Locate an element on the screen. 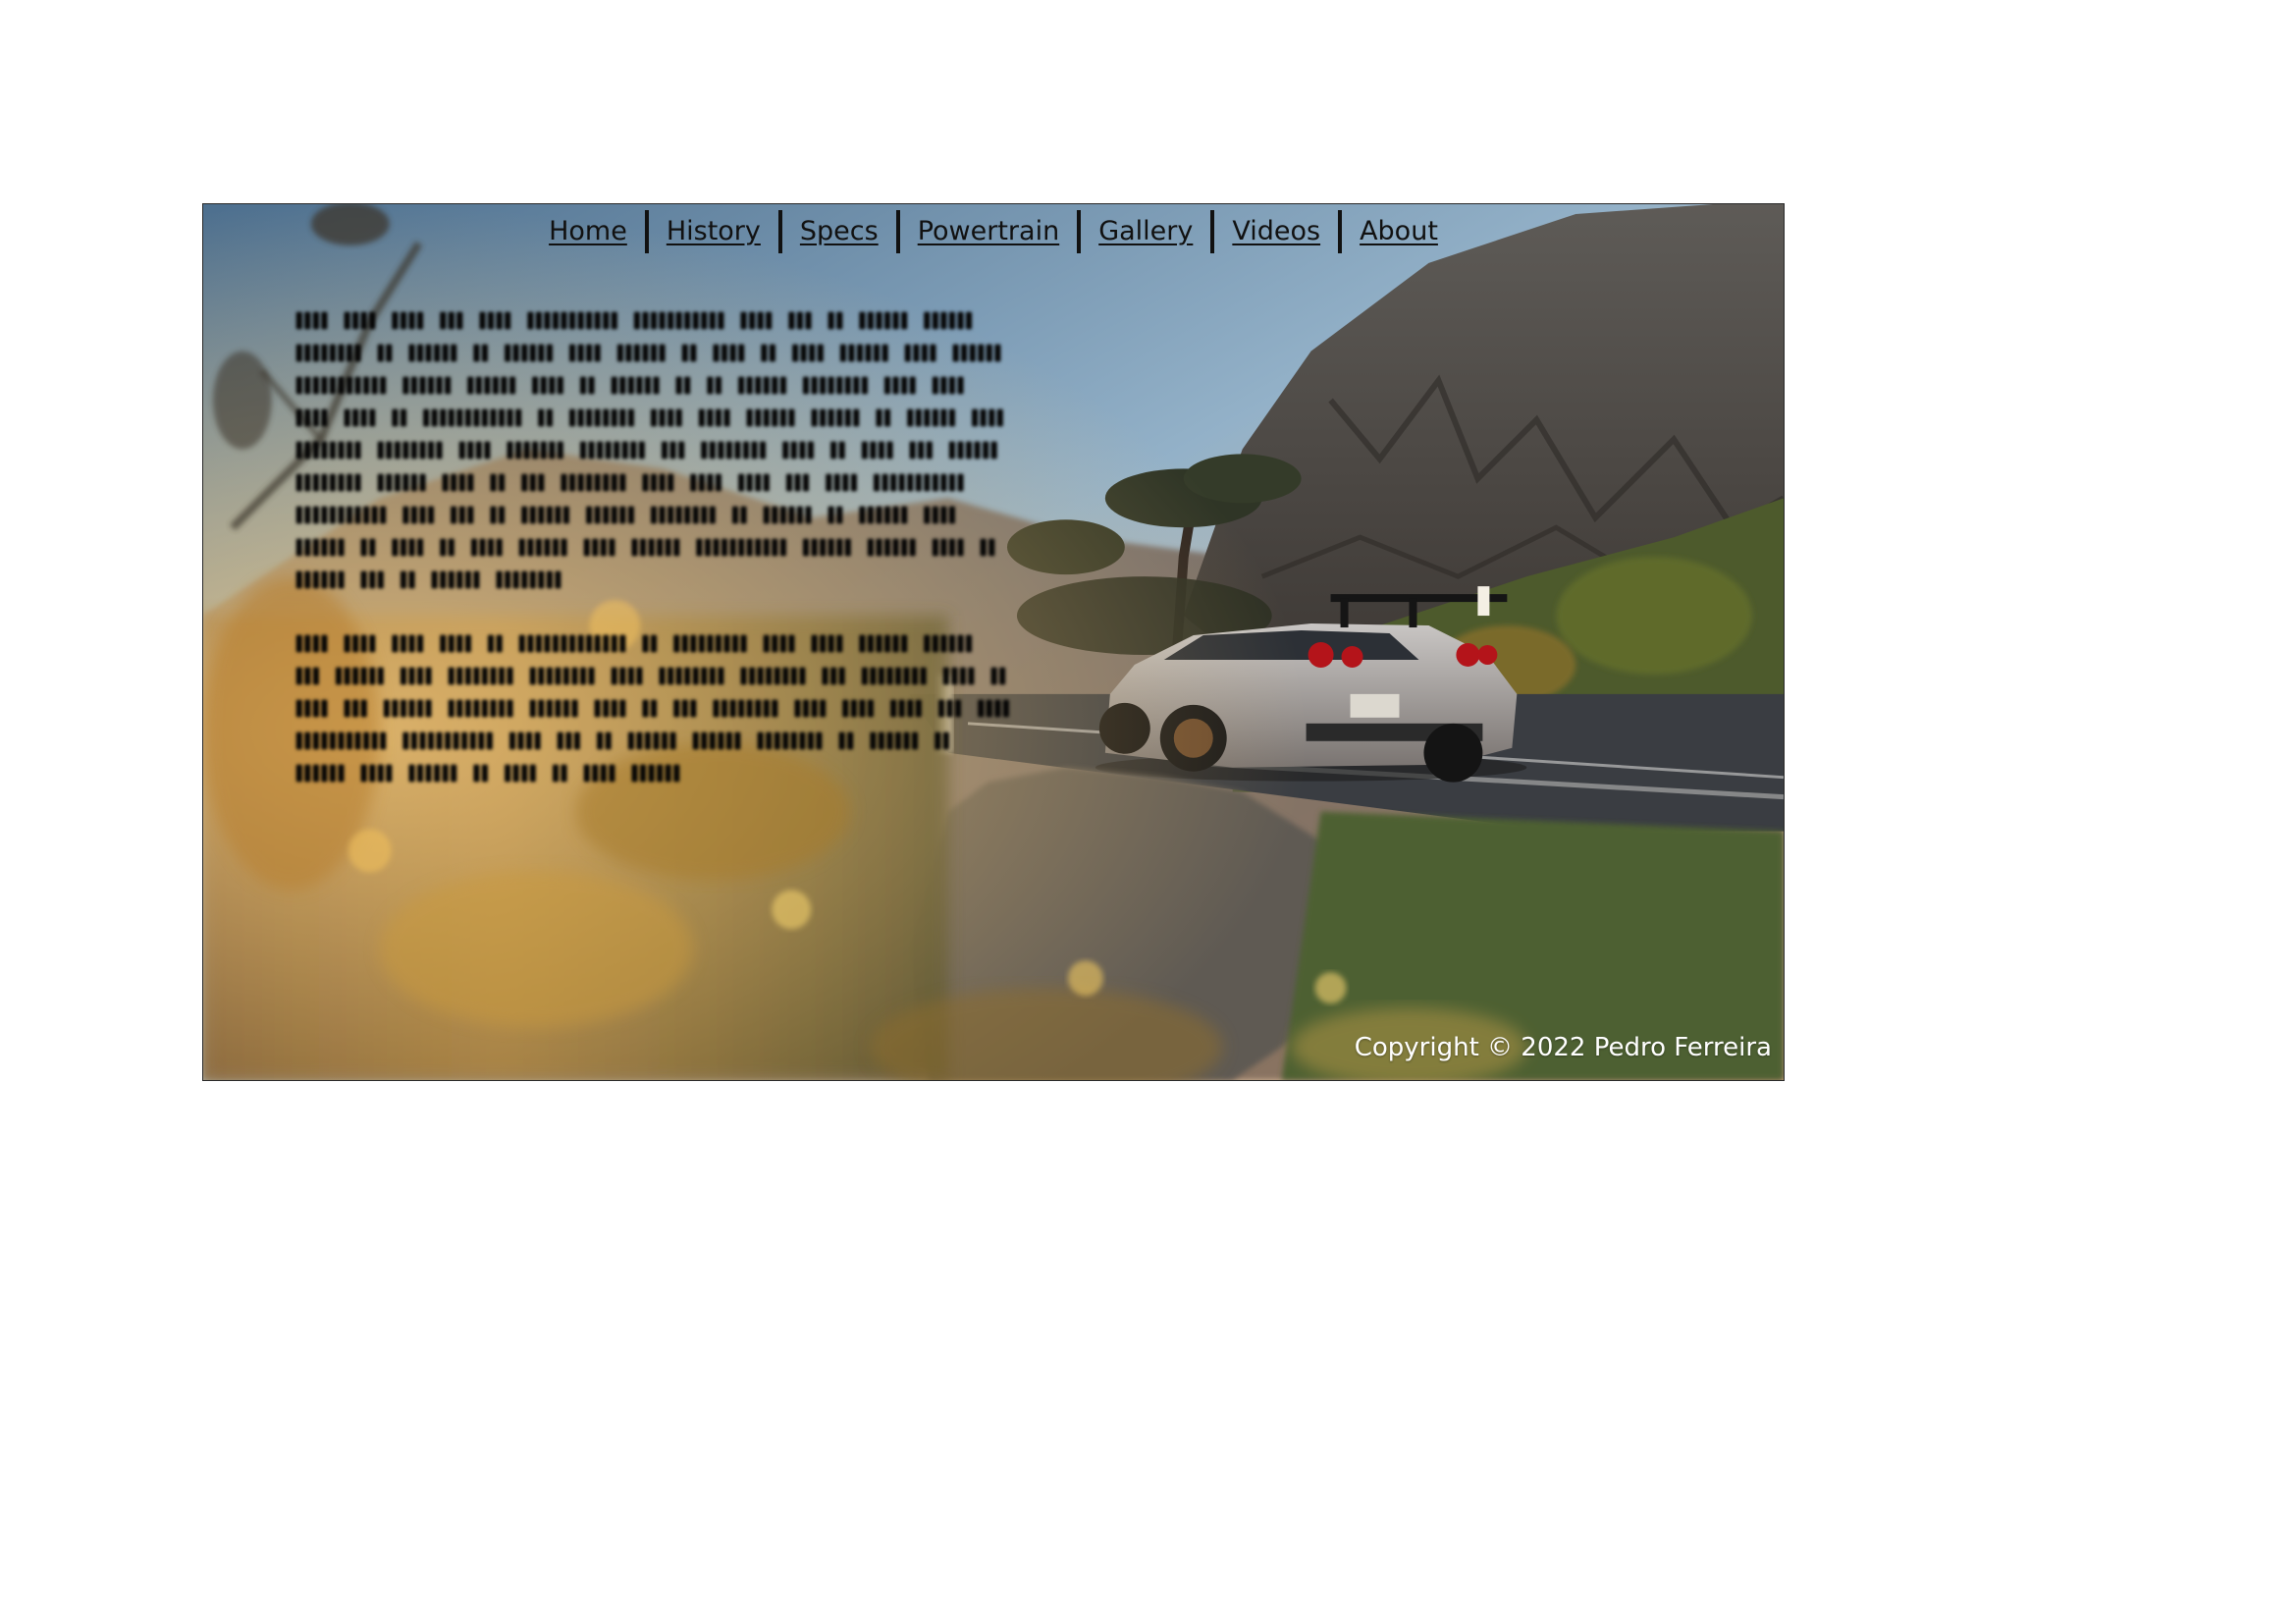  nav-link-specs: Specs is located at coordinates (839, 231).